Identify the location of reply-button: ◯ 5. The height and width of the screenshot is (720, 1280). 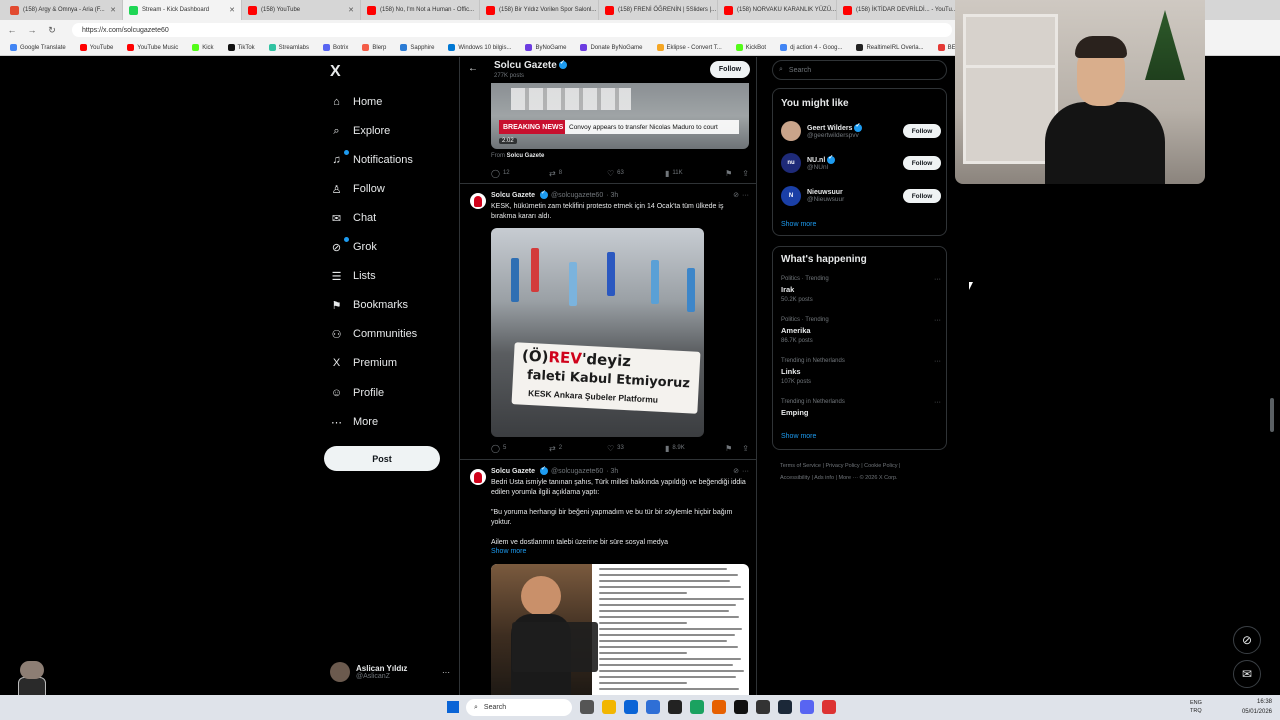
(520, 448).